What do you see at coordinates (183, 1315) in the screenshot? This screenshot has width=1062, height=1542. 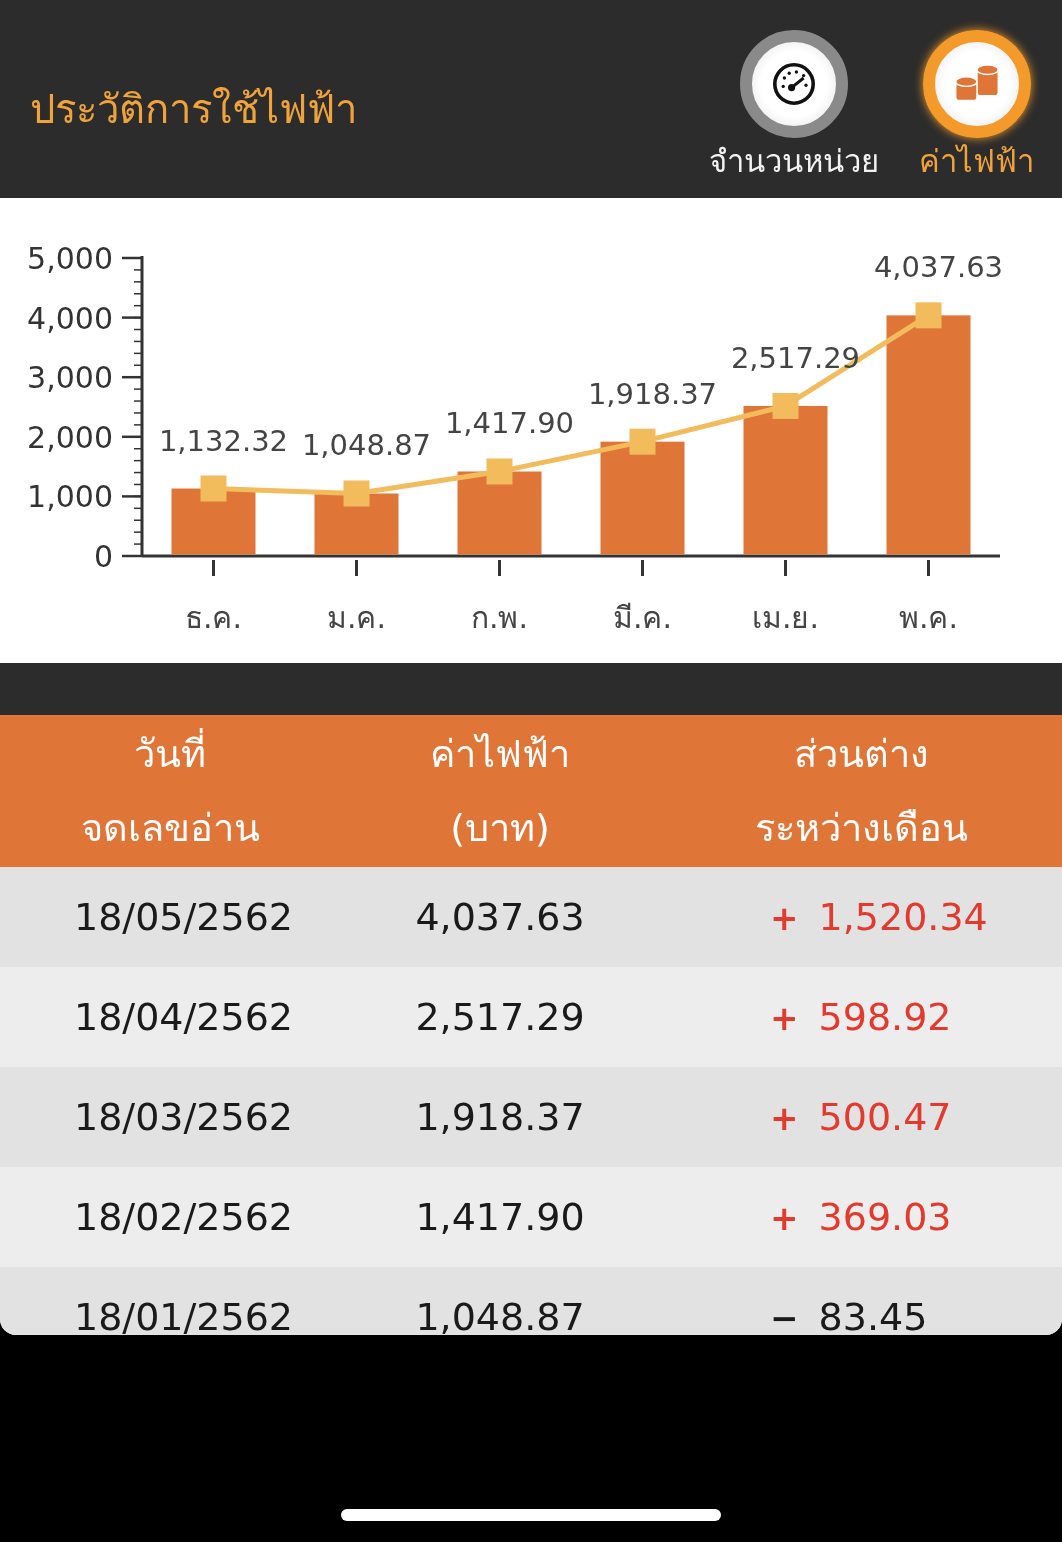 I see `date-cell-text: 18/01/2562` at bounding box center [183, 1315].